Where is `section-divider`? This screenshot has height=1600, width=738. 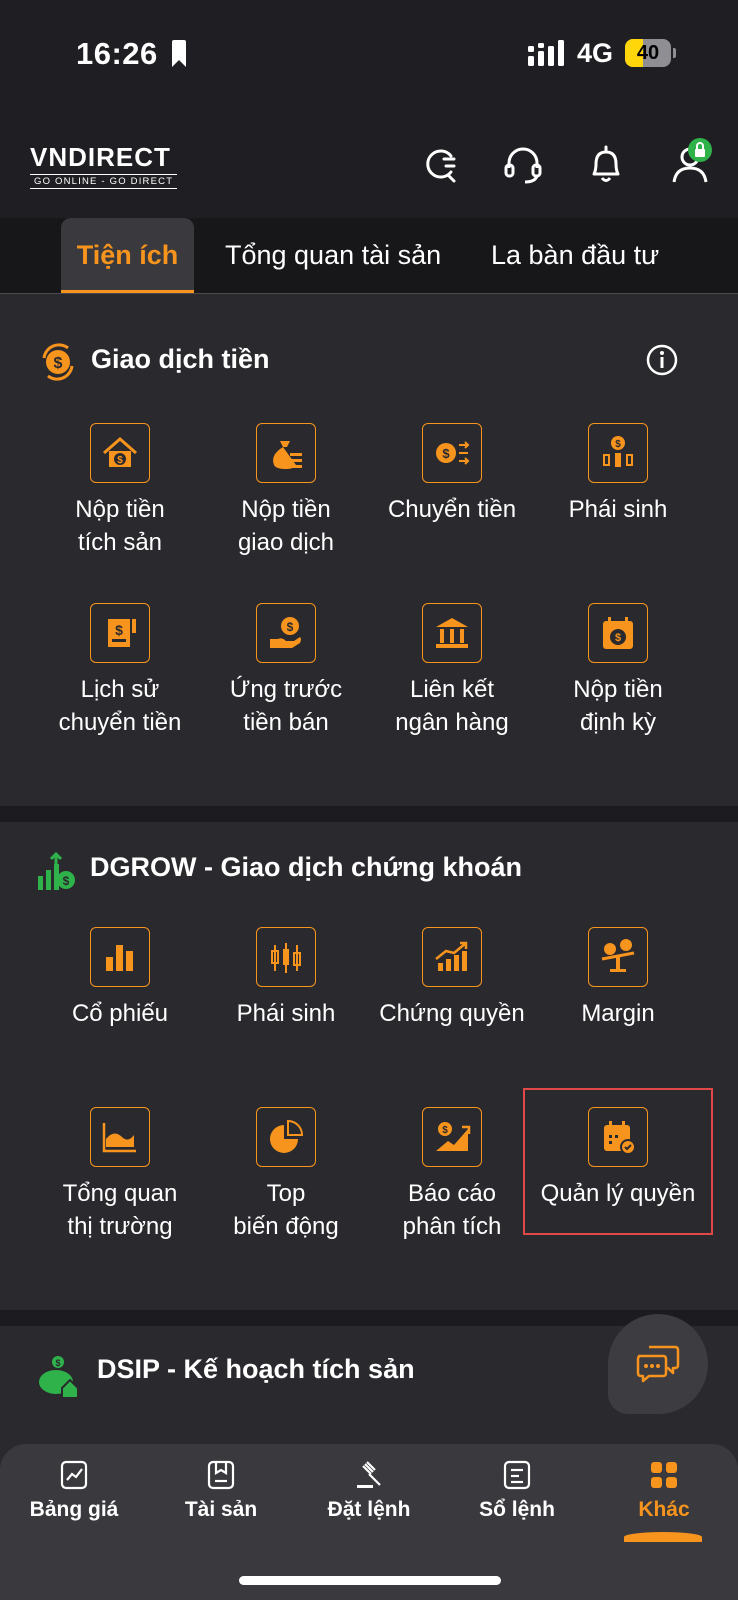
section-divider is located at coordinates (369, 814).